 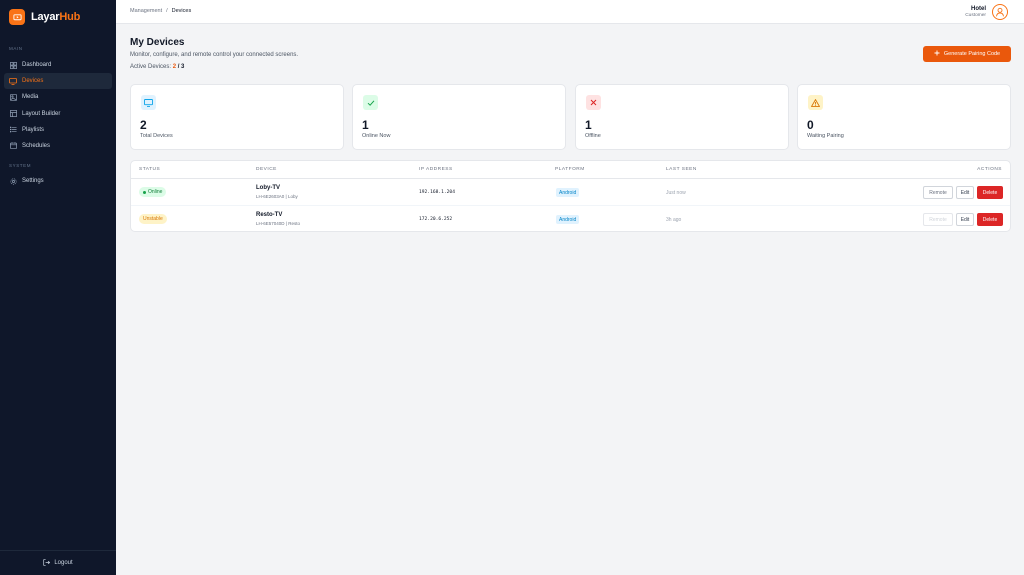 I want to click on sidebar-footer: Logout, so click(x=58, y=562).